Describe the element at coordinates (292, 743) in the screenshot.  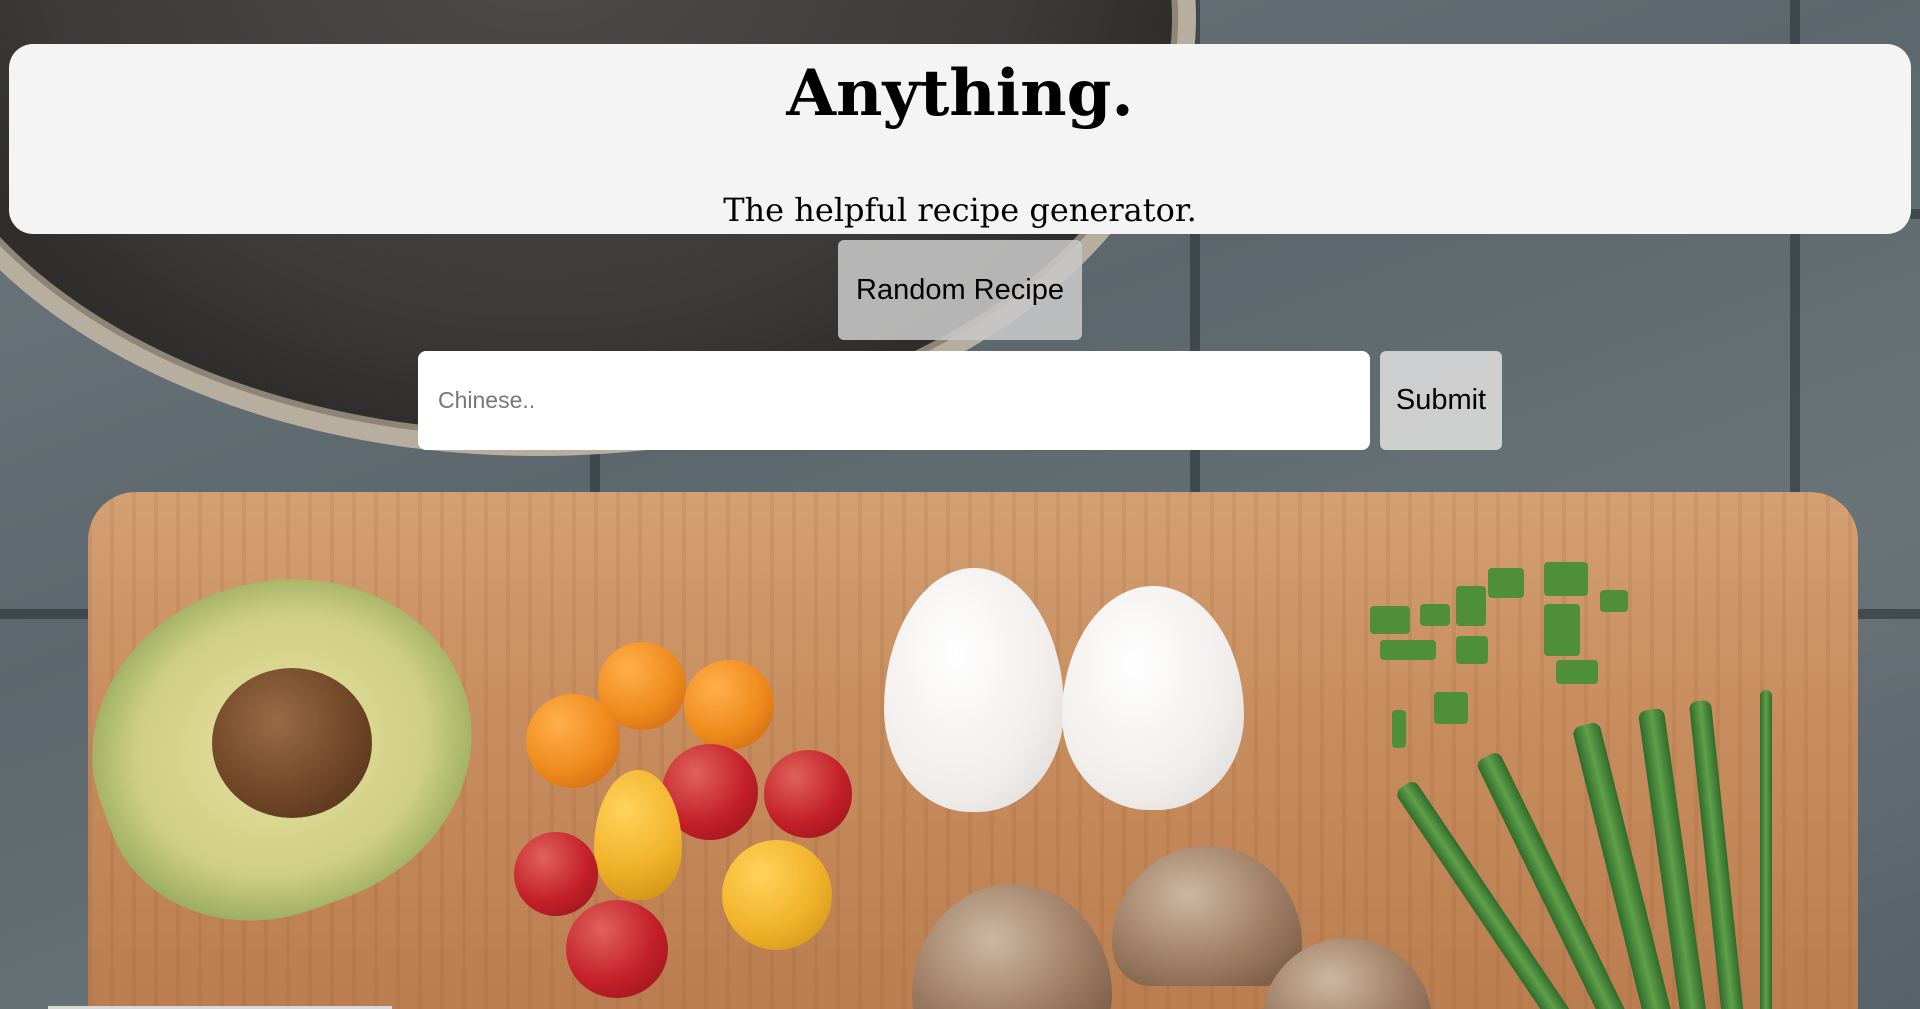
I see `avocado-pit` at that location.